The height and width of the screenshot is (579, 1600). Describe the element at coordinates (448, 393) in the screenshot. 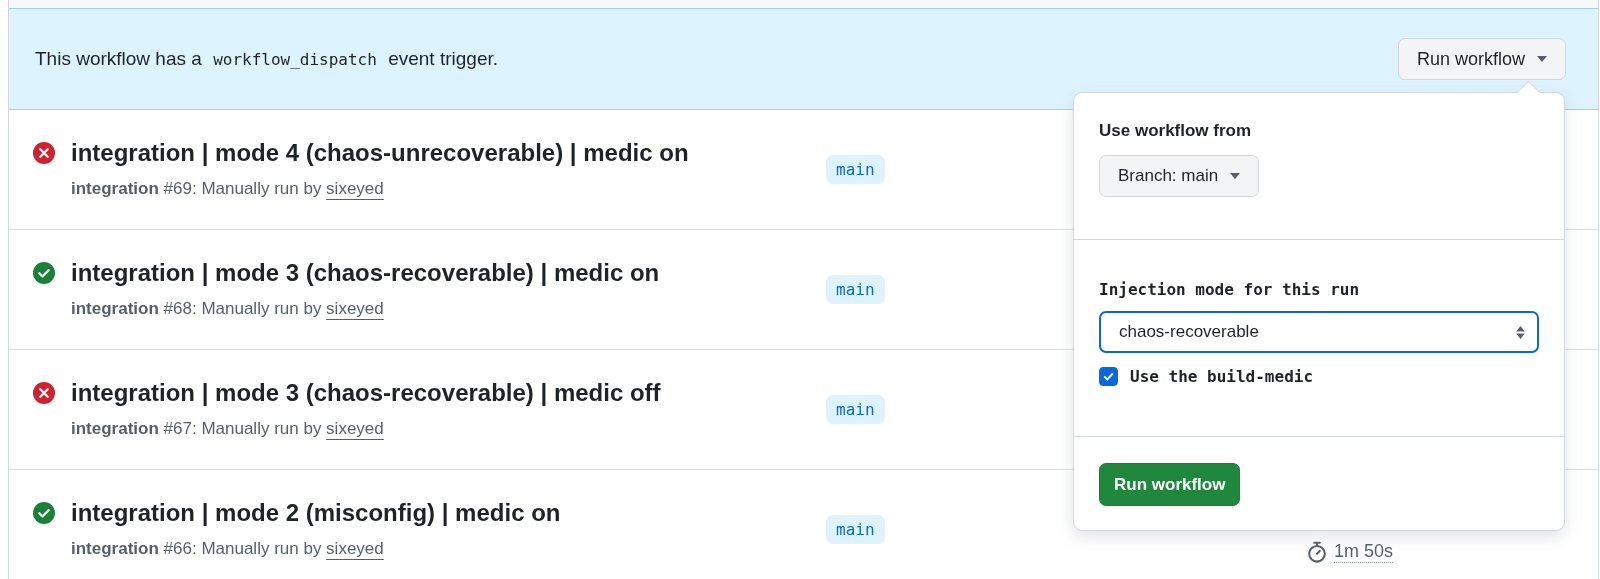

I see `run-title: integration | mode 3 (chaos-recoverable) | medic off` at that location.